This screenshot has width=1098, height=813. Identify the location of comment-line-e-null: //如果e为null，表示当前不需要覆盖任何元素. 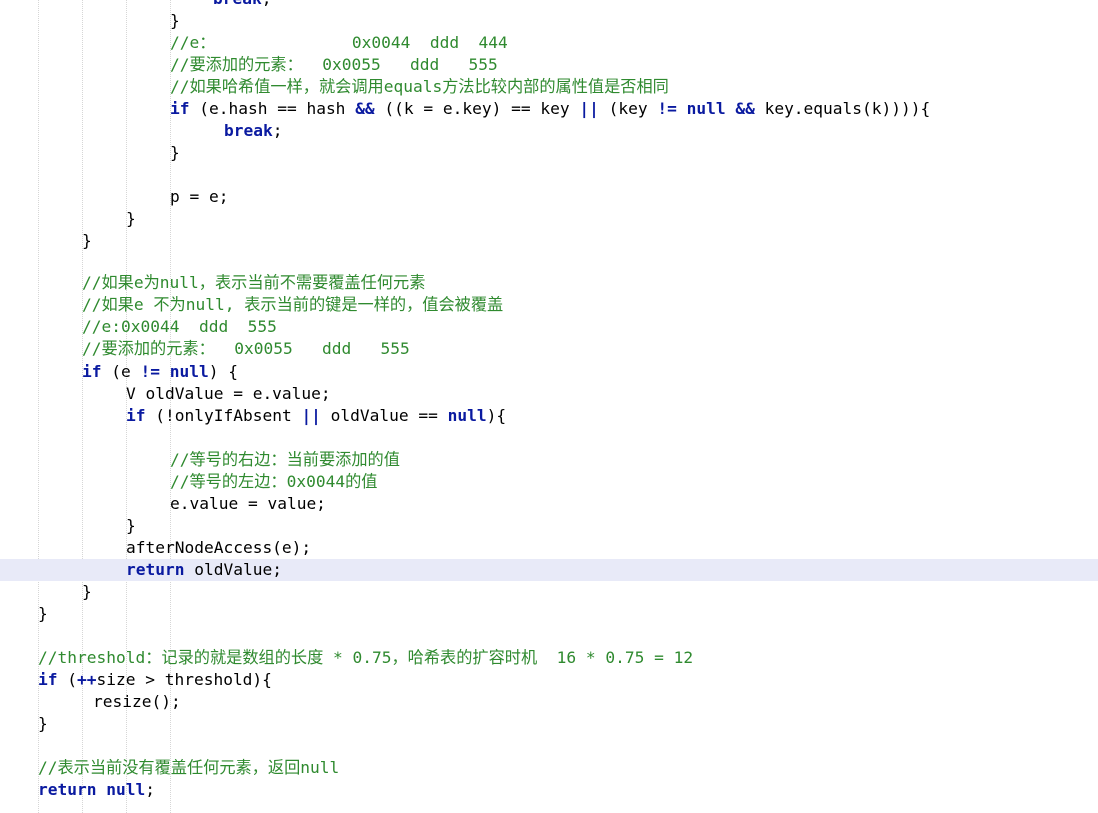
(253, 283).